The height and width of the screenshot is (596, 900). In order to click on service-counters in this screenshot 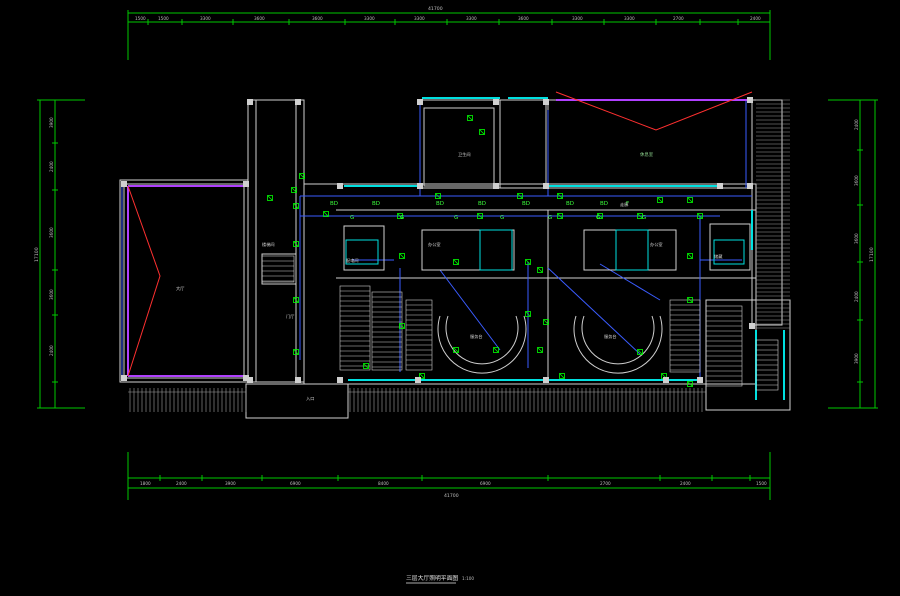, I will do `click(550, 344)`.